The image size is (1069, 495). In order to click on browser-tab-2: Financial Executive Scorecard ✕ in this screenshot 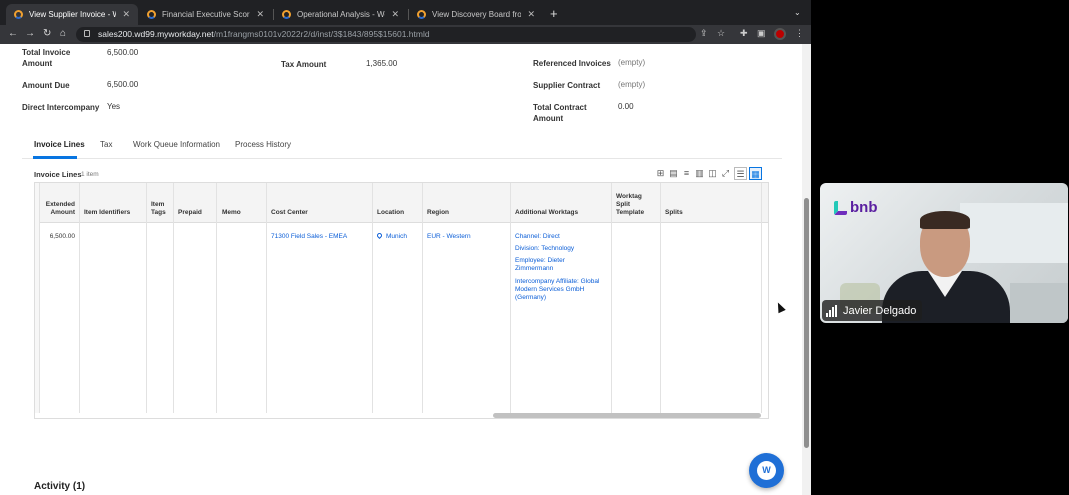, I will do `click(205, 14)`.